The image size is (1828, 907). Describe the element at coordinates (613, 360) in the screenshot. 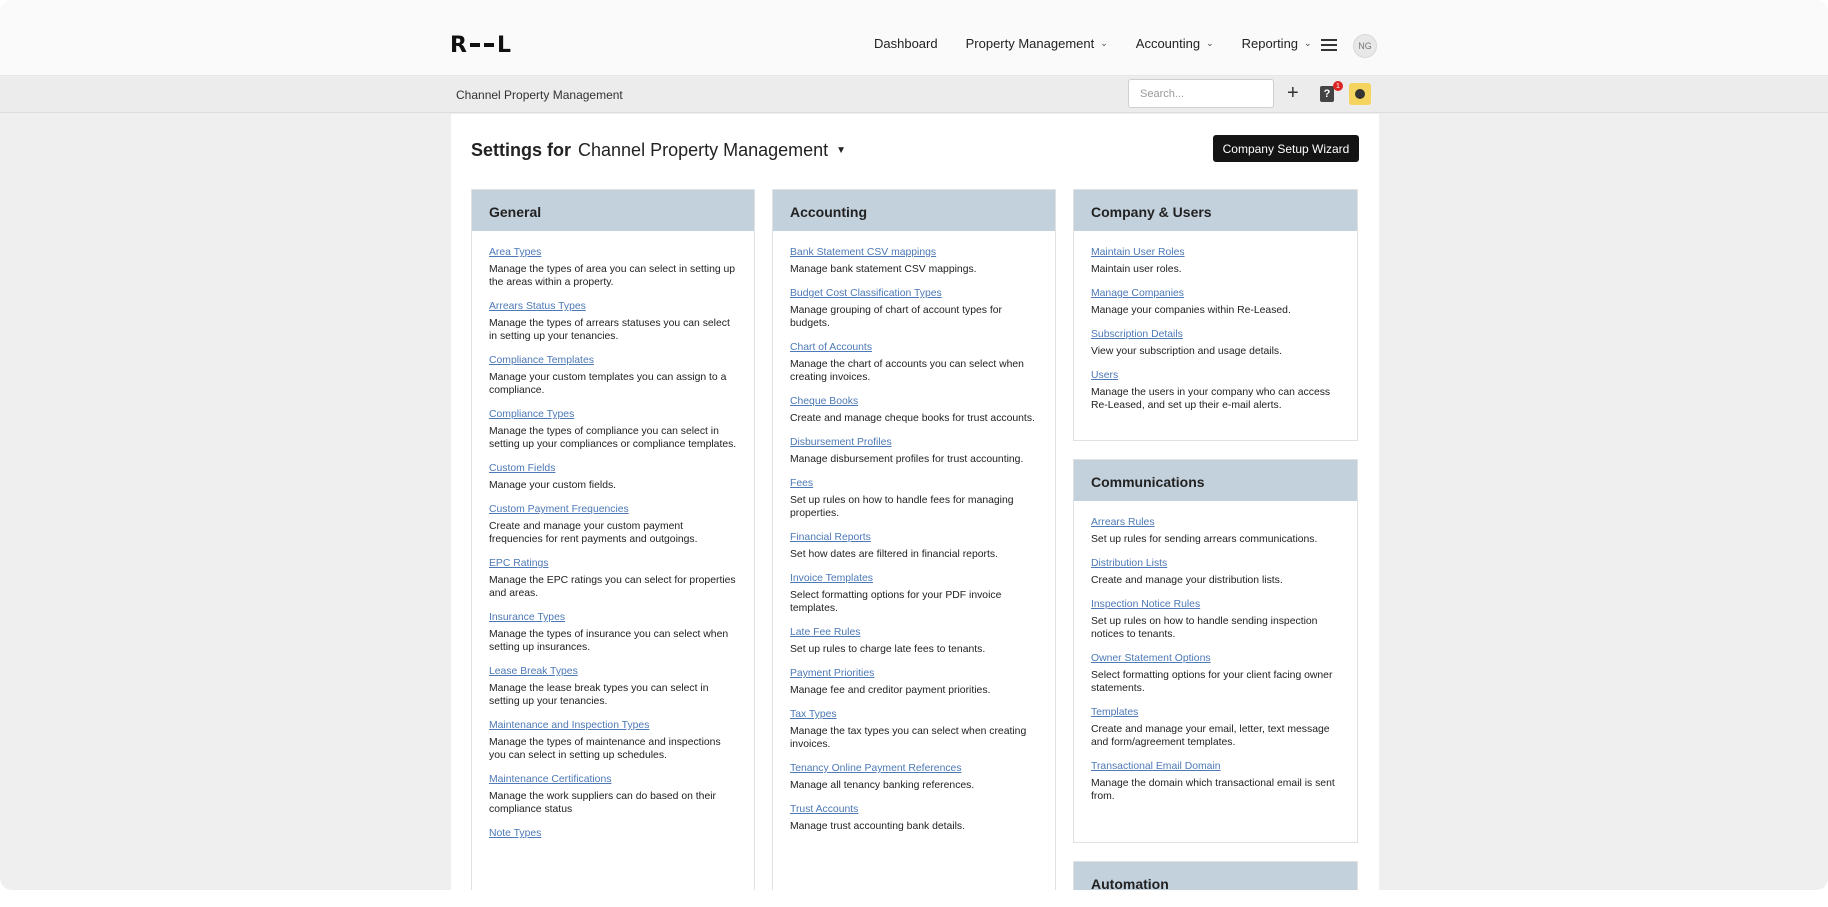

I see `general-settings-link: Compliance Templates` at that location.